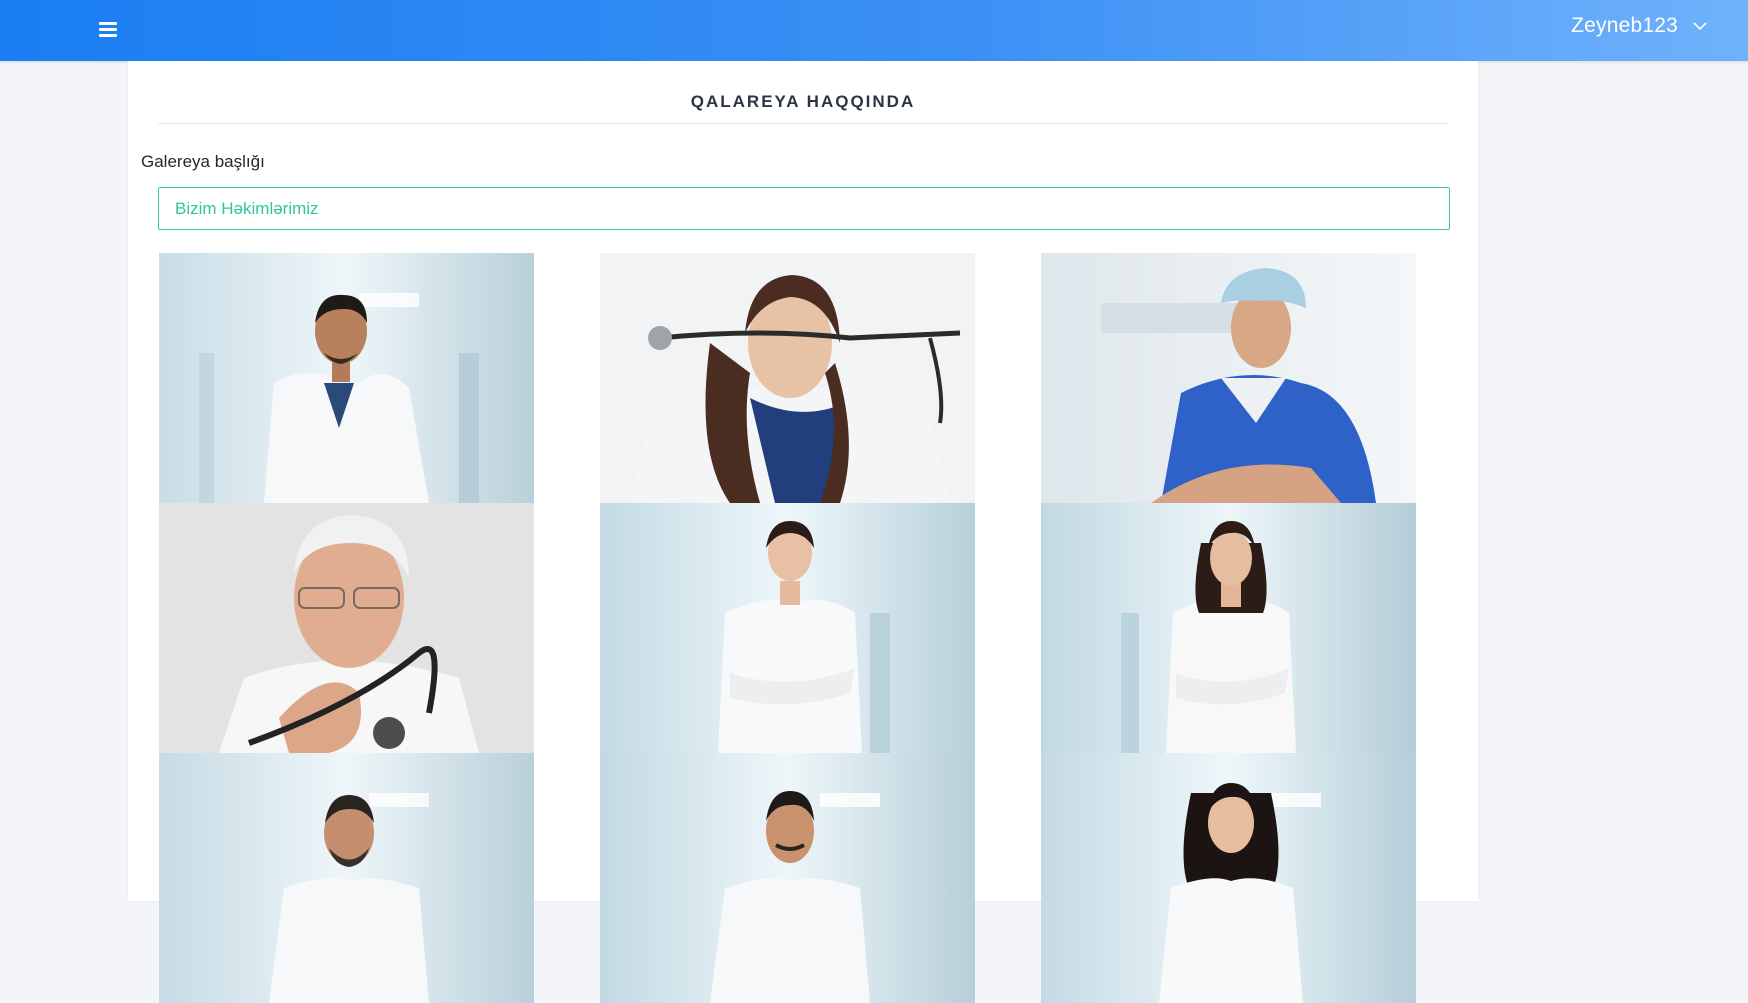 This screenshot has width=1748, height=1003. What do you see at coordinates (874, 30) in the screenshot?
I see `top-navbar: Zeyneb123` at bounding box center [874, 30].